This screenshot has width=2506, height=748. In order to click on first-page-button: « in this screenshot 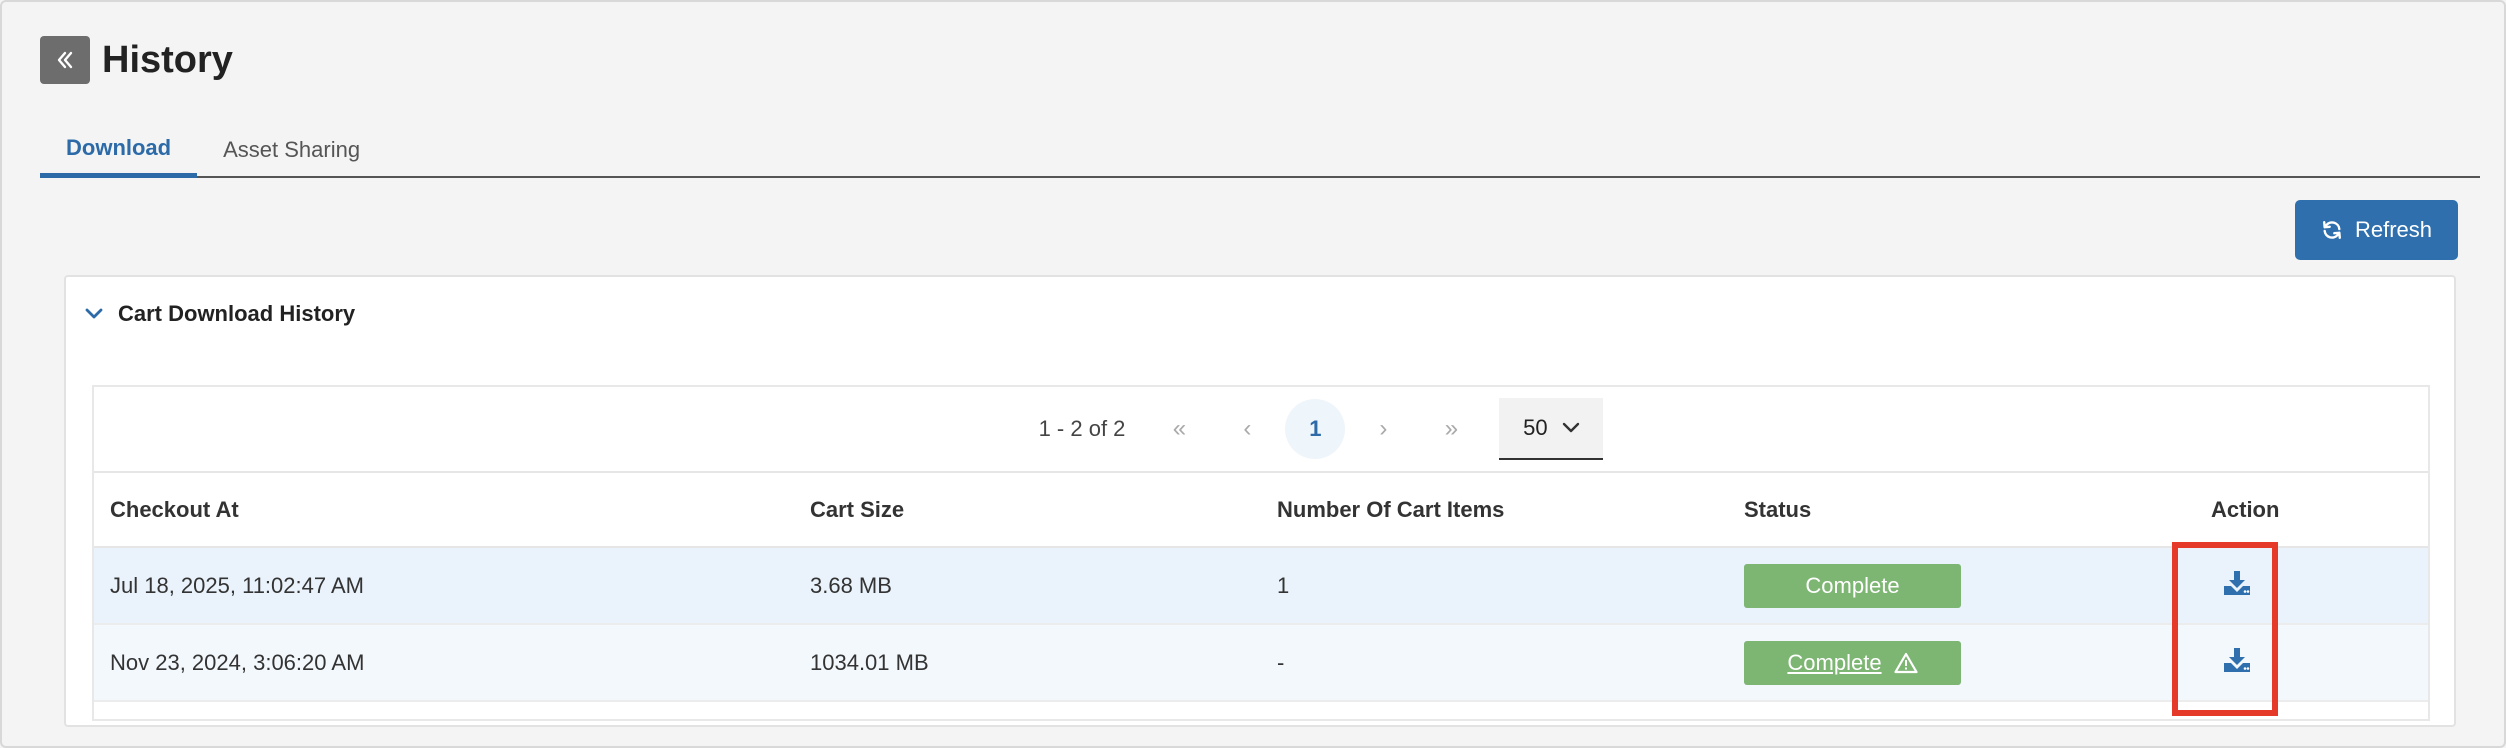, I will do `click(1179, 429)`.